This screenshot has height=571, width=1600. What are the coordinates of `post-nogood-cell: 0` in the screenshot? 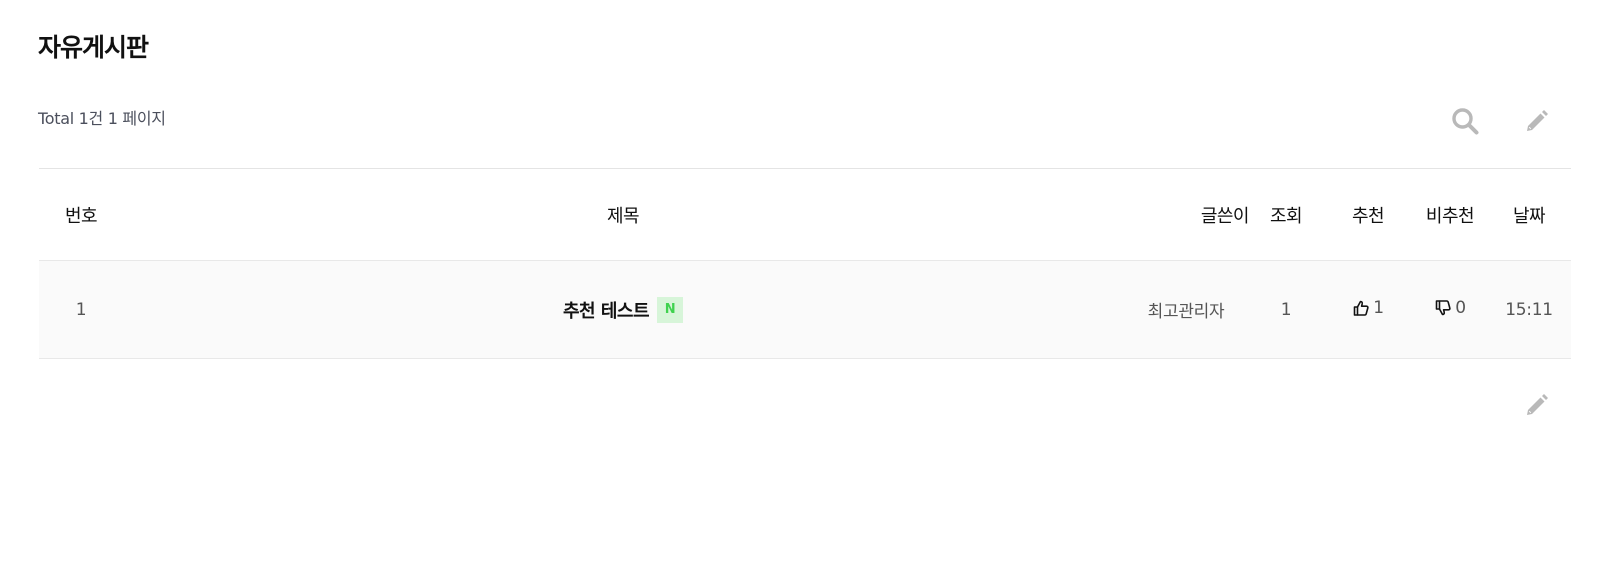 It's located at (1450, 310).